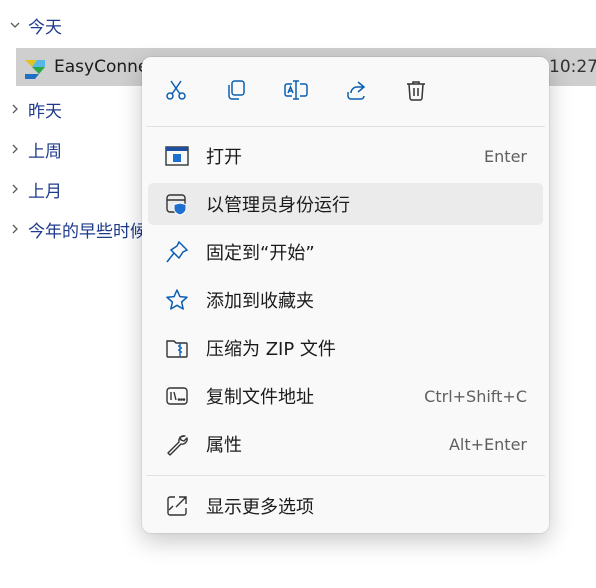 The height and width of the screenshot is (588, 596). What do you see at coordinates (345, 348) in the screenshot?
I see `menu-item-compress-zip: 压缩为 ZIP 文件` at bounding box center [345, 348].